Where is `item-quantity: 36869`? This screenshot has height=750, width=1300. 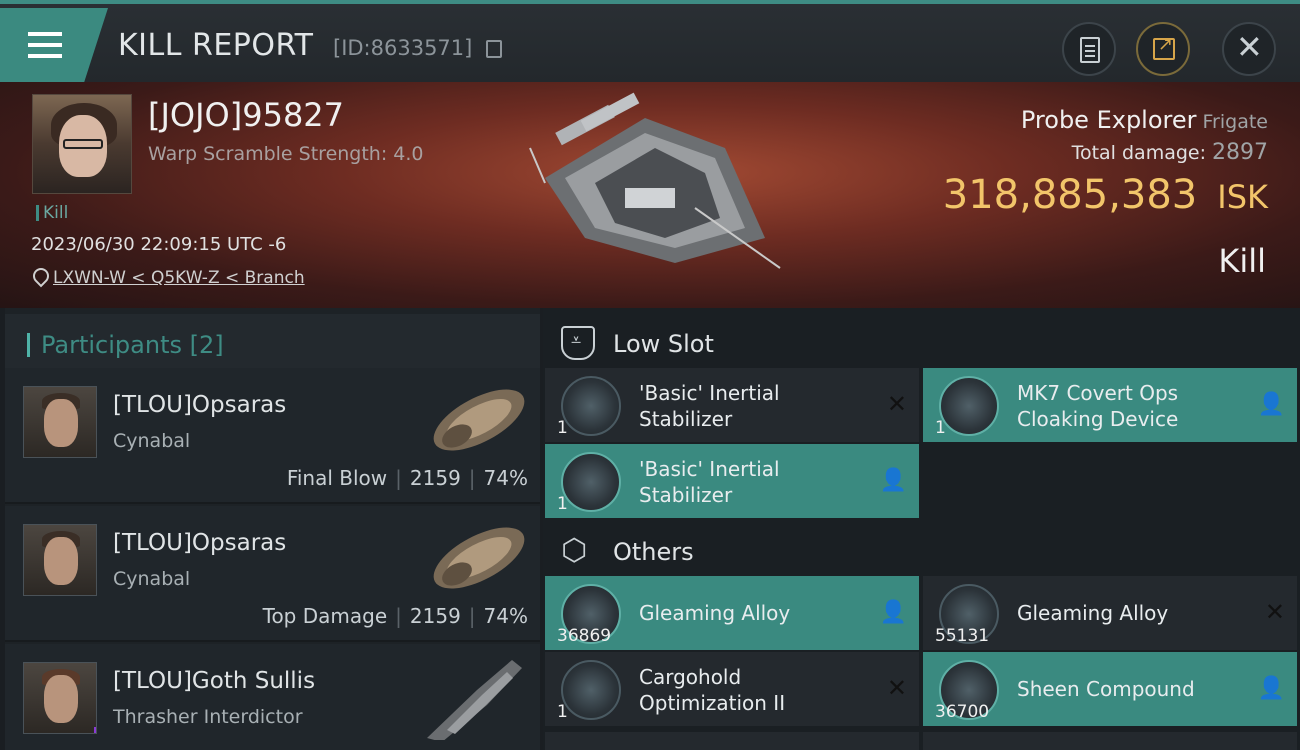 item-quantity: 36869 is located at coordinates (584, 636).